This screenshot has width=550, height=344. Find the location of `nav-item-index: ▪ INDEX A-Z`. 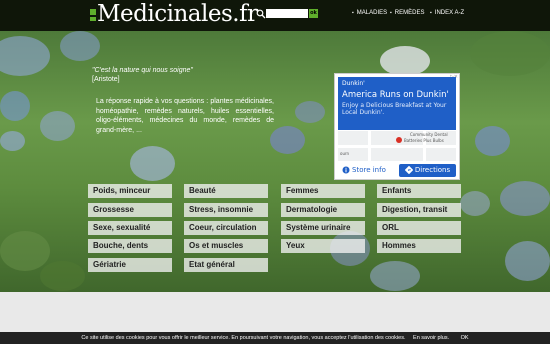

nav-item-index: ▪ INDEX A-Z is located at coordinates (447, 13).